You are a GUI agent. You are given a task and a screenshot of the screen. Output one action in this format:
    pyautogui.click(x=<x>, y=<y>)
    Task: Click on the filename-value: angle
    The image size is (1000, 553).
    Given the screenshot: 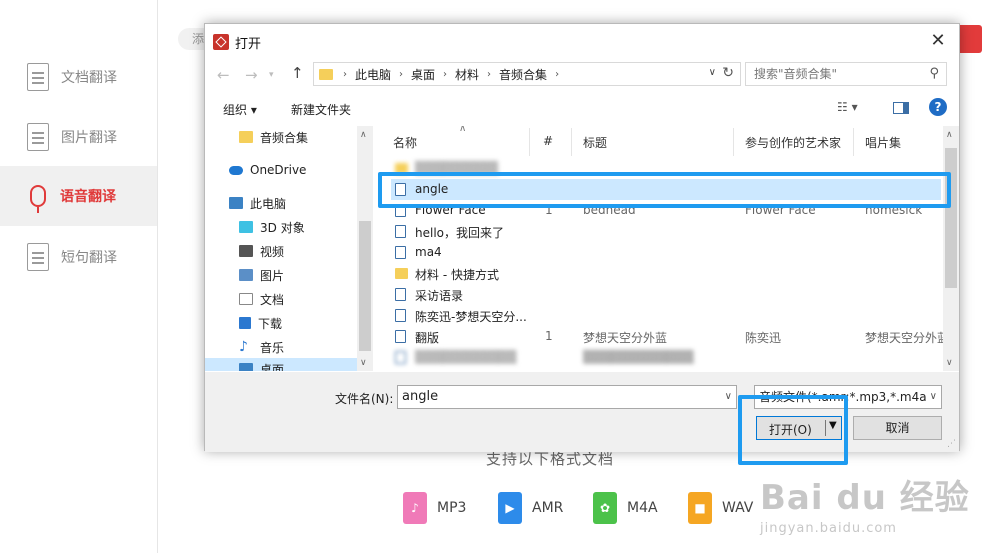 What is the action you would take?
    pyautogui.click(x=420, y=396)
    